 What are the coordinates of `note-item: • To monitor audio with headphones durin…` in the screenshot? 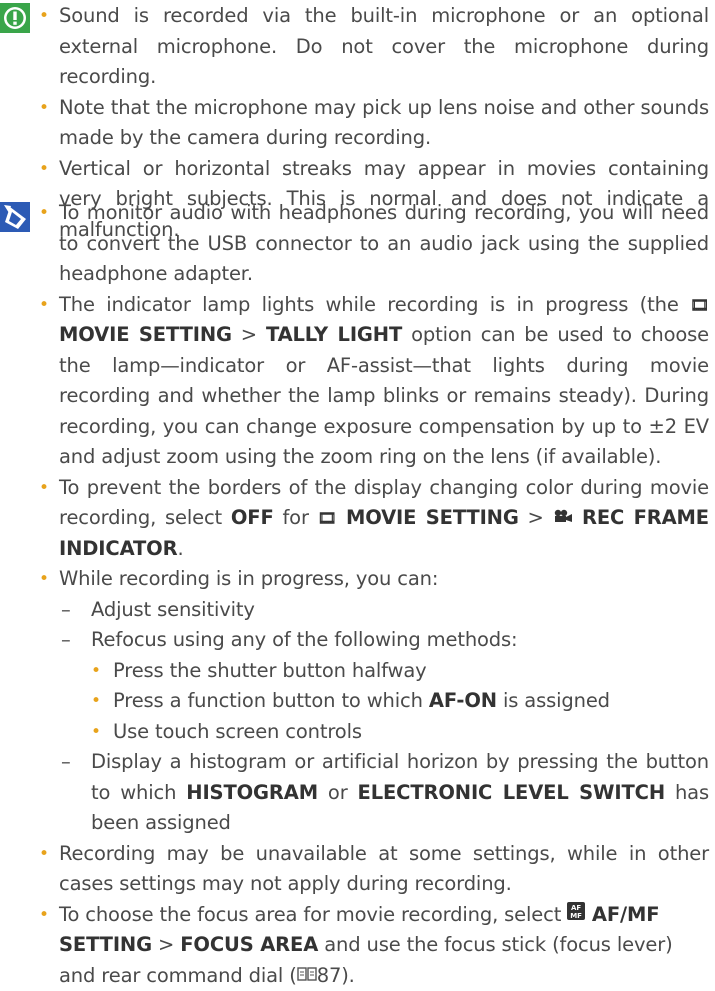 It's located at (374, 244).